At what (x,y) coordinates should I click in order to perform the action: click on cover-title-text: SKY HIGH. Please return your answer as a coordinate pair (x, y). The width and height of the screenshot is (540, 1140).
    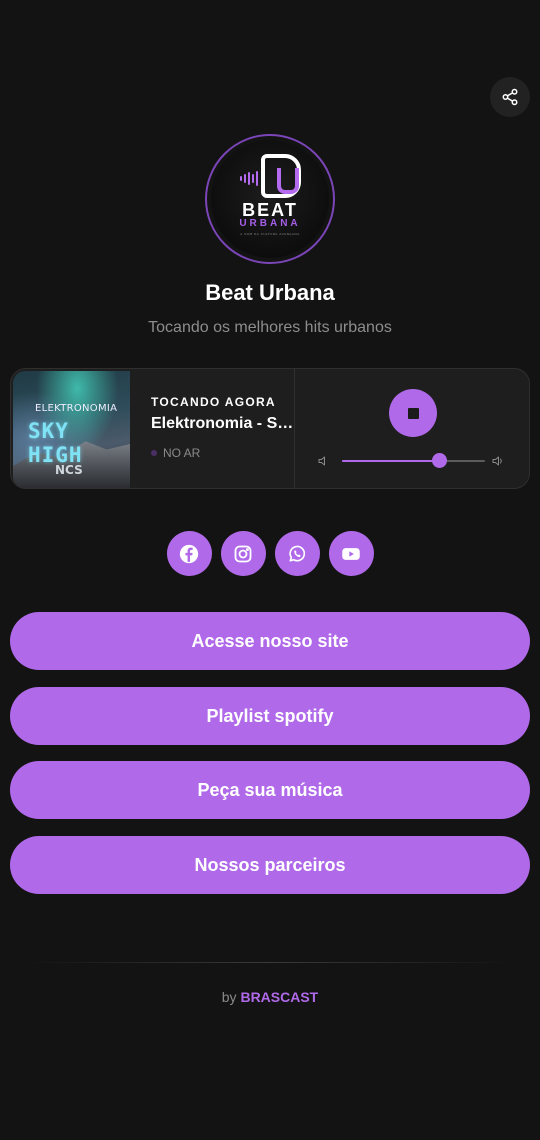
    Looking at the image, I should click on (55, 443).